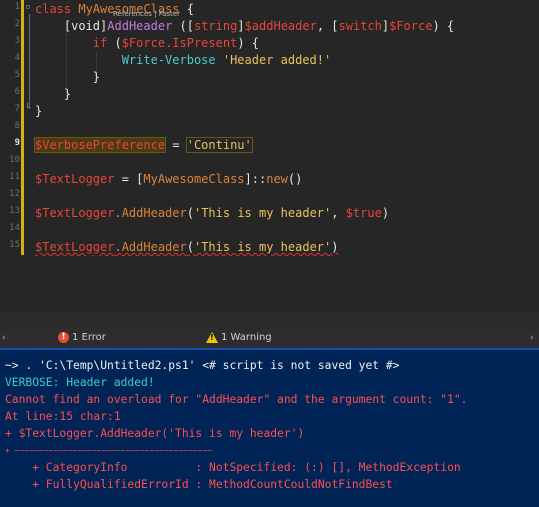  What do you see at coordinates (38, 111) in the screenshot?
I see `code-line-7: }` at bounding box center [38, 111].